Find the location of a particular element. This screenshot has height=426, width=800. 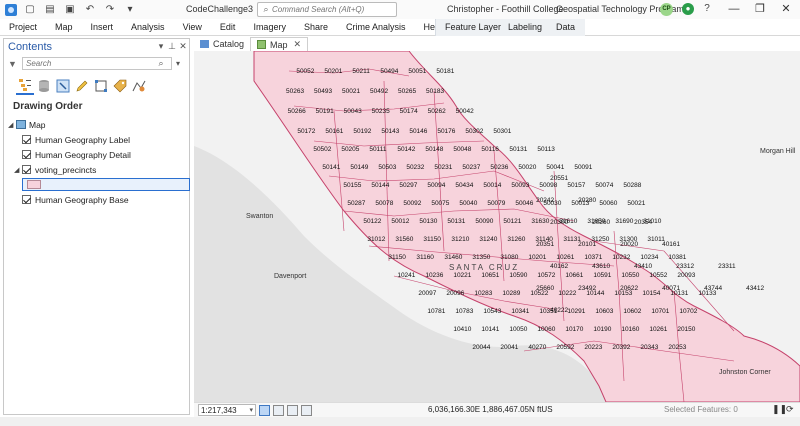

precinct-label: 31260 is located at coordinates (516, 239).